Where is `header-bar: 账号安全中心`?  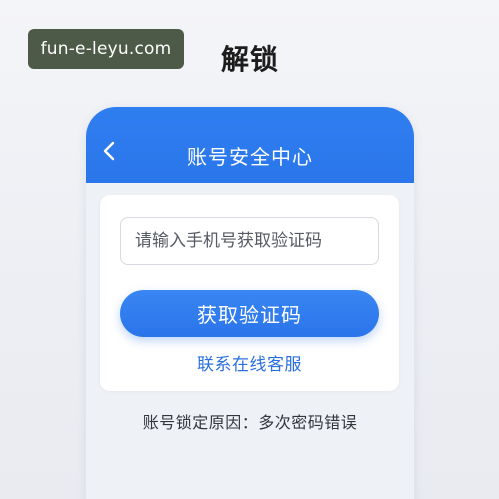 header-bar: 账号安全中心 is located at coordinates (250, 145).